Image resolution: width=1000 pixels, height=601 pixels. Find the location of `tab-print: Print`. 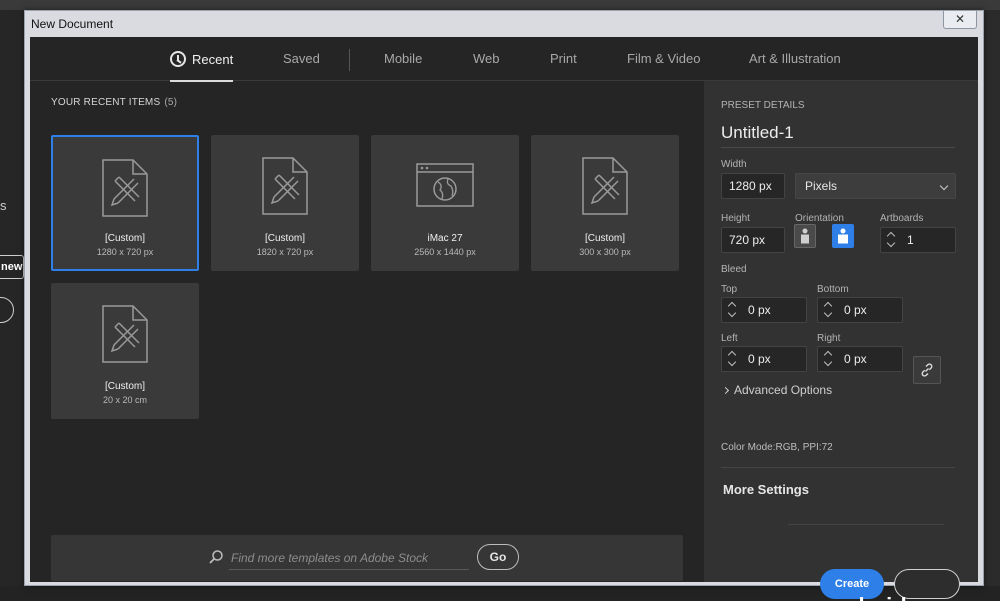

tab-print: Print is located at coordinates (563, 66).